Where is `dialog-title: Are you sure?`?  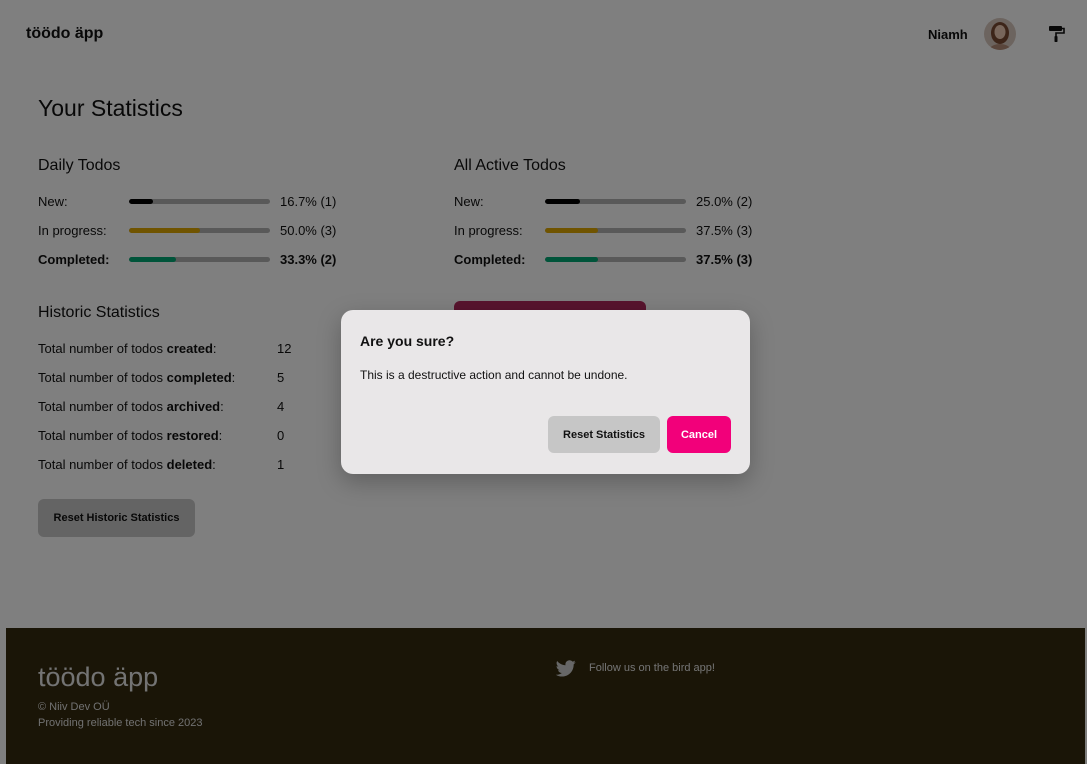 dialog-title: Are you sure? is located at coordinates (407, 341).